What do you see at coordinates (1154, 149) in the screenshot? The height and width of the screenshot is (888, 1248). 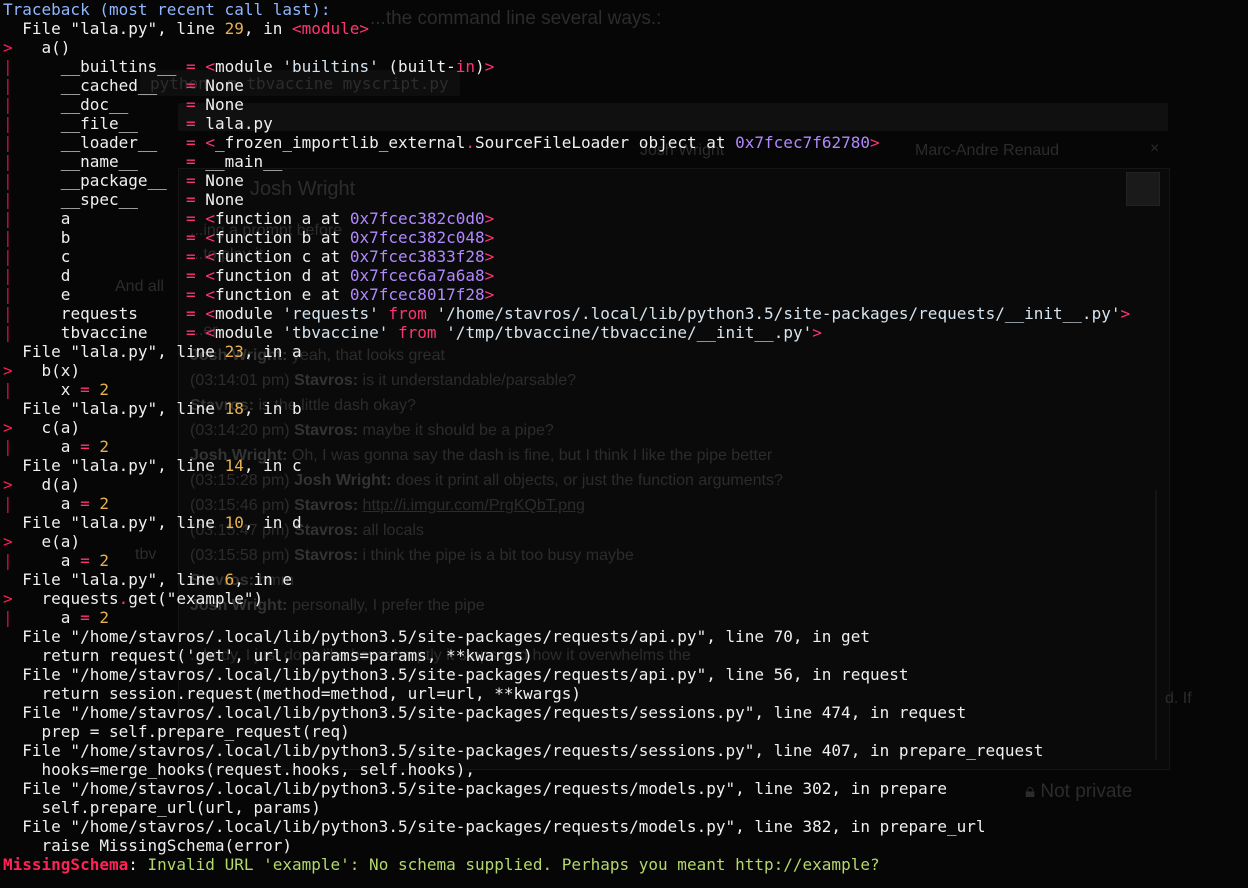 I see `chat-close-button: ×` at bounding box center [1154, 149].